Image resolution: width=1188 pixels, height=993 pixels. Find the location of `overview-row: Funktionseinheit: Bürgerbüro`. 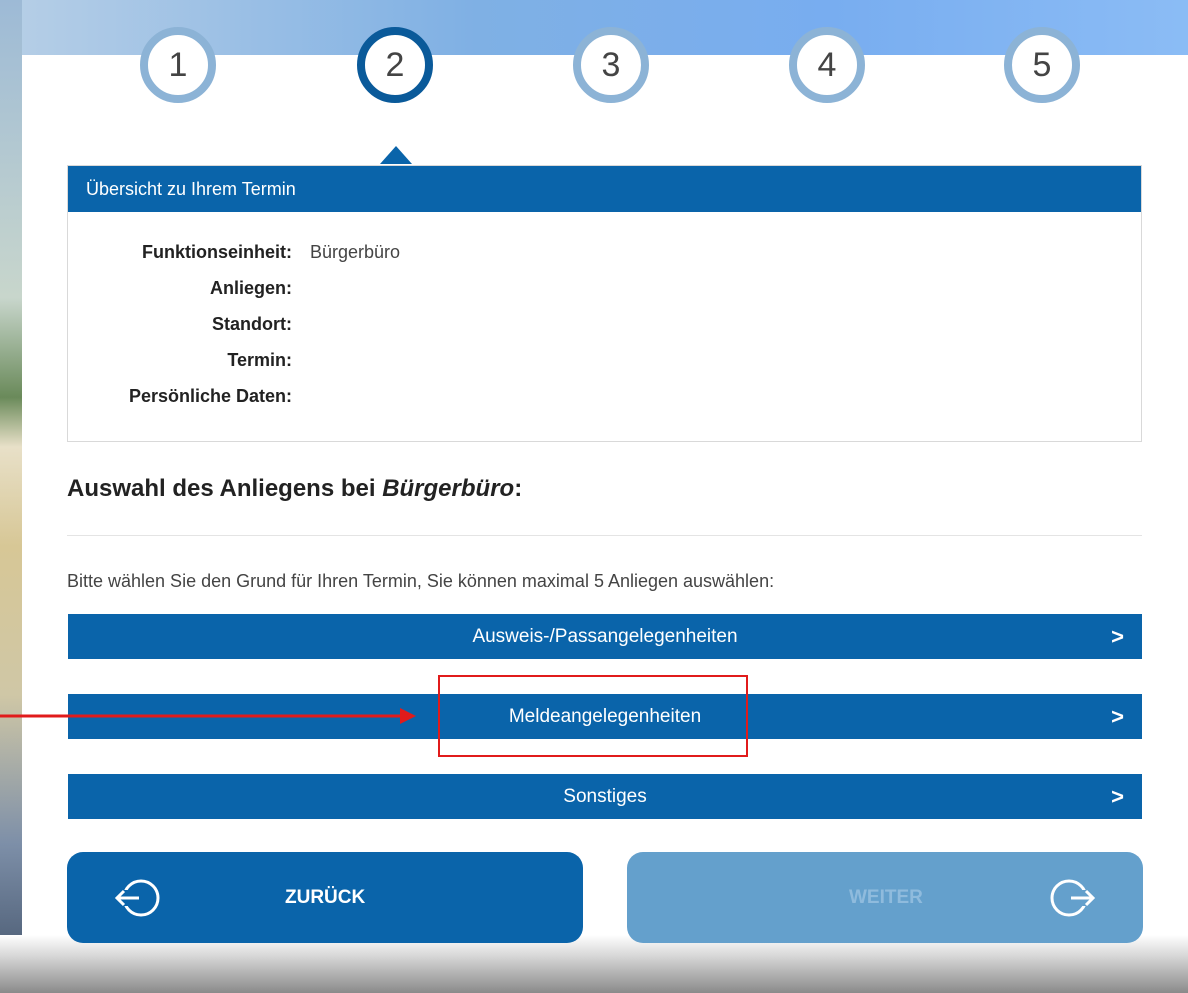

overview-row: Funktionseinheit: Bürgerbüro is located at coordinates (278, 260).